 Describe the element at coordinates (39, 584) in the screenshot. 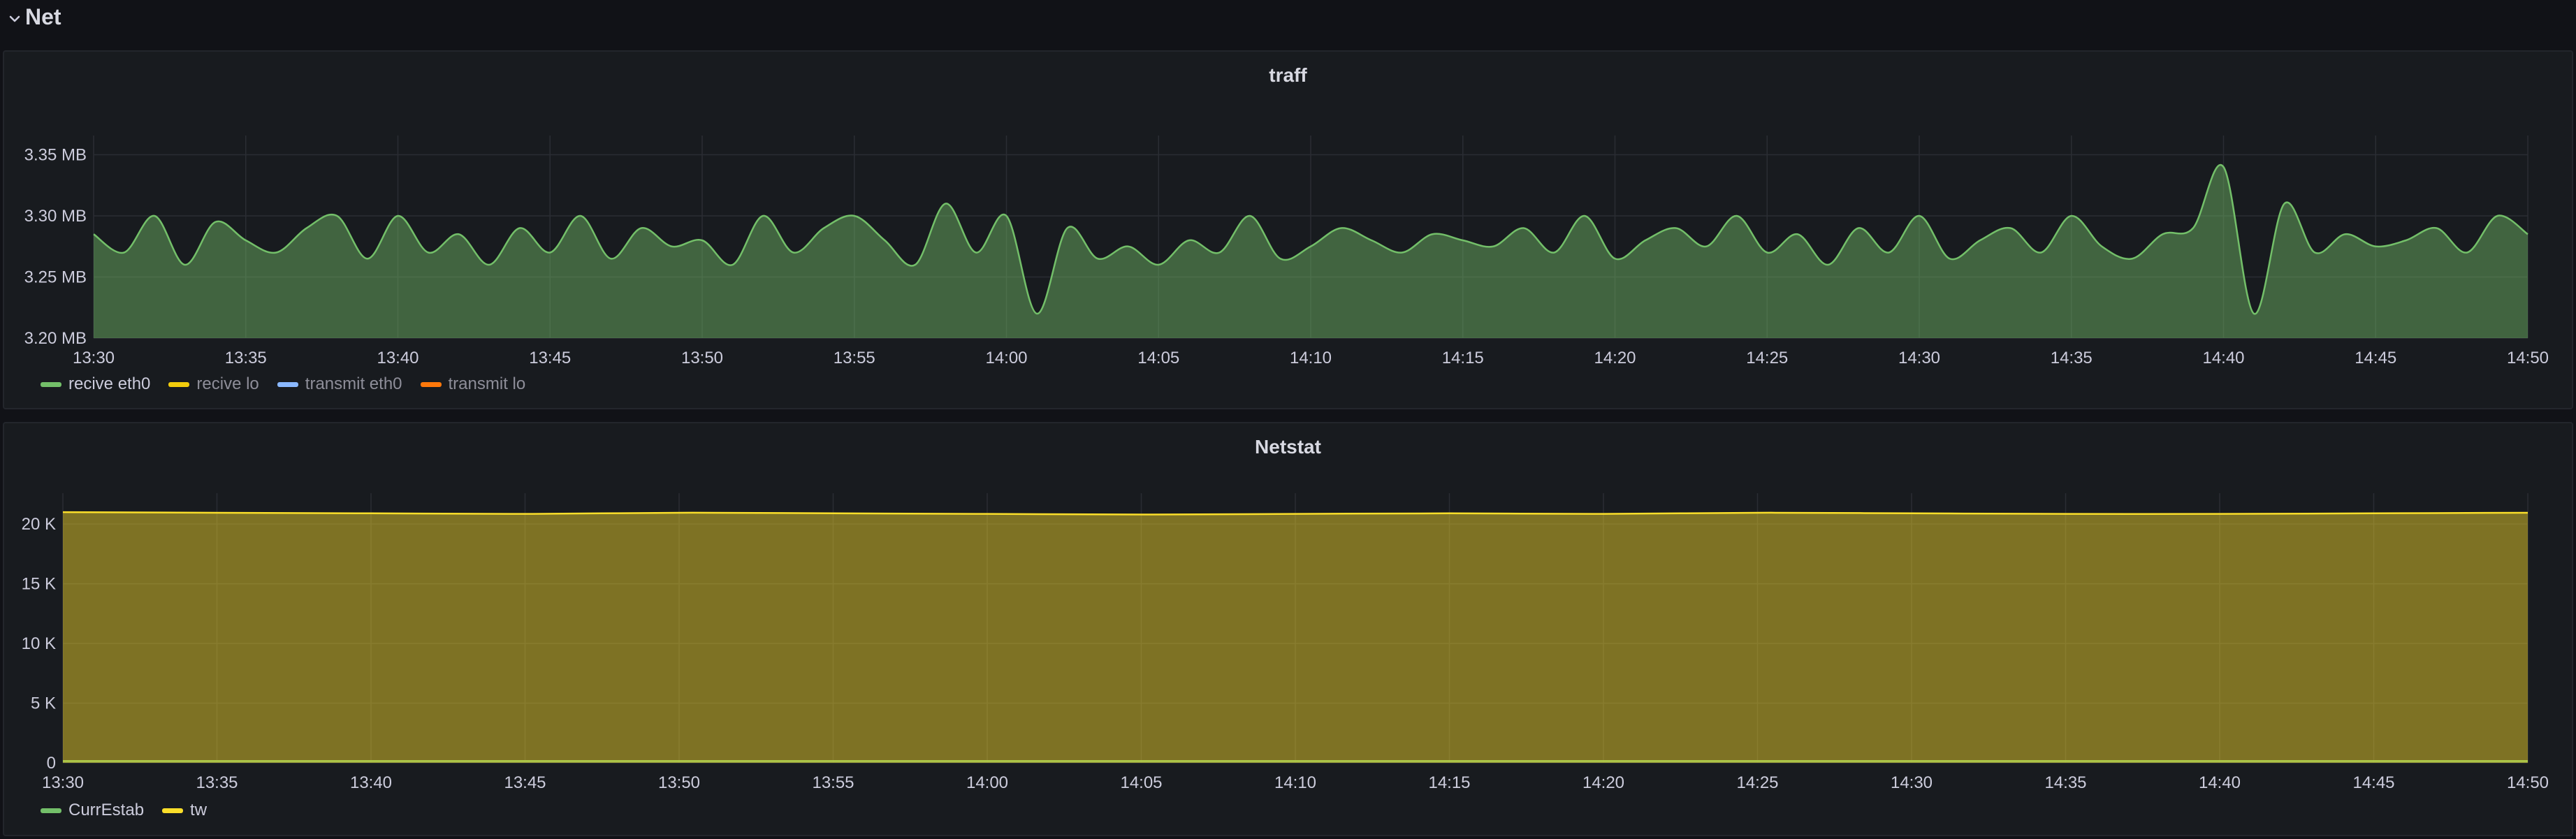

I see `y-tick-label: 15 K` at that location.